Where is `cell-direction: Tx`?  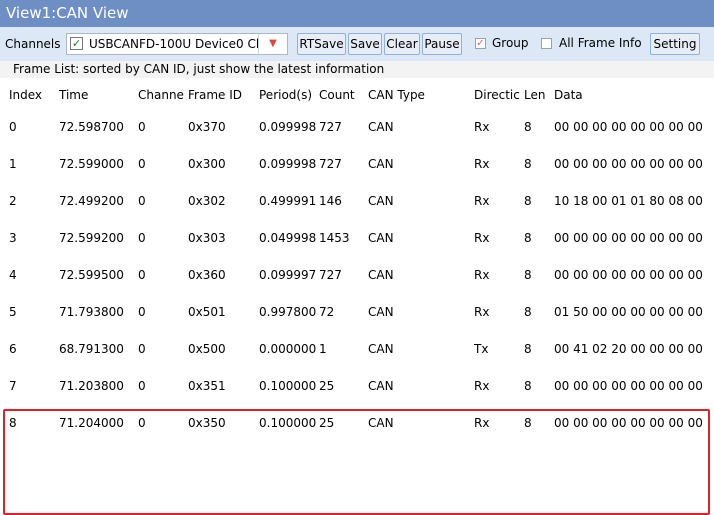
cell-direction: Tx is located at coordinates (481, 349).